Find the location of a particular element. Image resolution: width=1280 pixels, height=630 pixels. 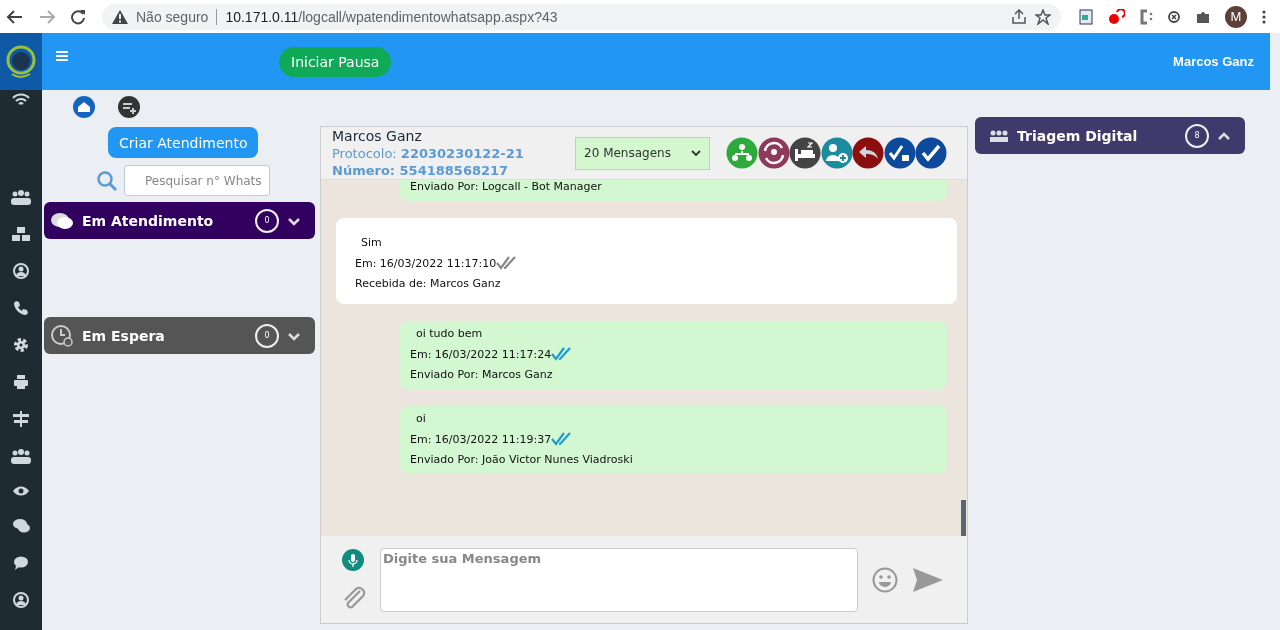

microphone-icon is located at coordinates (353, 559).